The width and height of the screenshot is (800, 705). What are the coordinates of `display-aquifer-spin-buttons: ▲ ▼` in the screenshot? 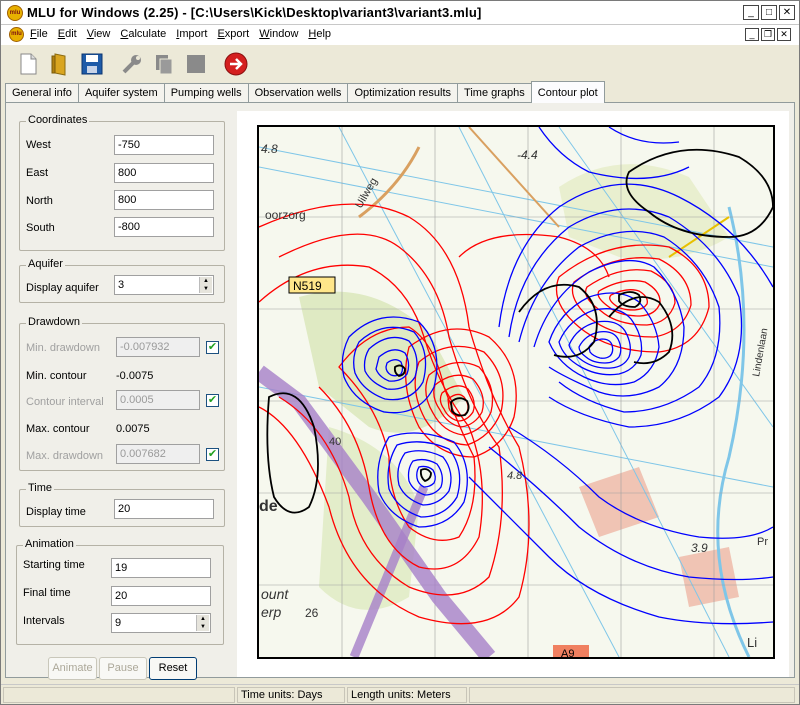 It's located at (205, 285).